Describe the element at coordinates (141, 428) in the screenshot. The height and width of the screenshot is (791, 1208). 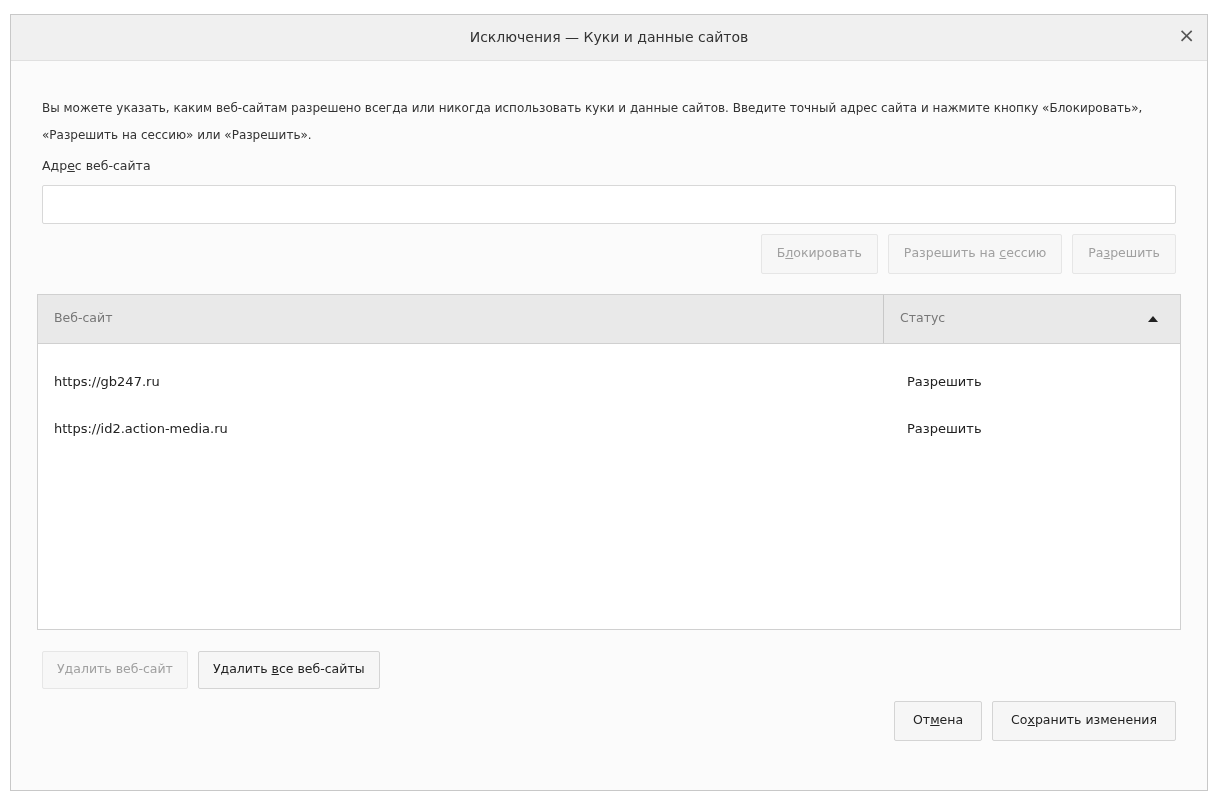
I see `site-cell-text: https://id2.action-media.ru` at that location.